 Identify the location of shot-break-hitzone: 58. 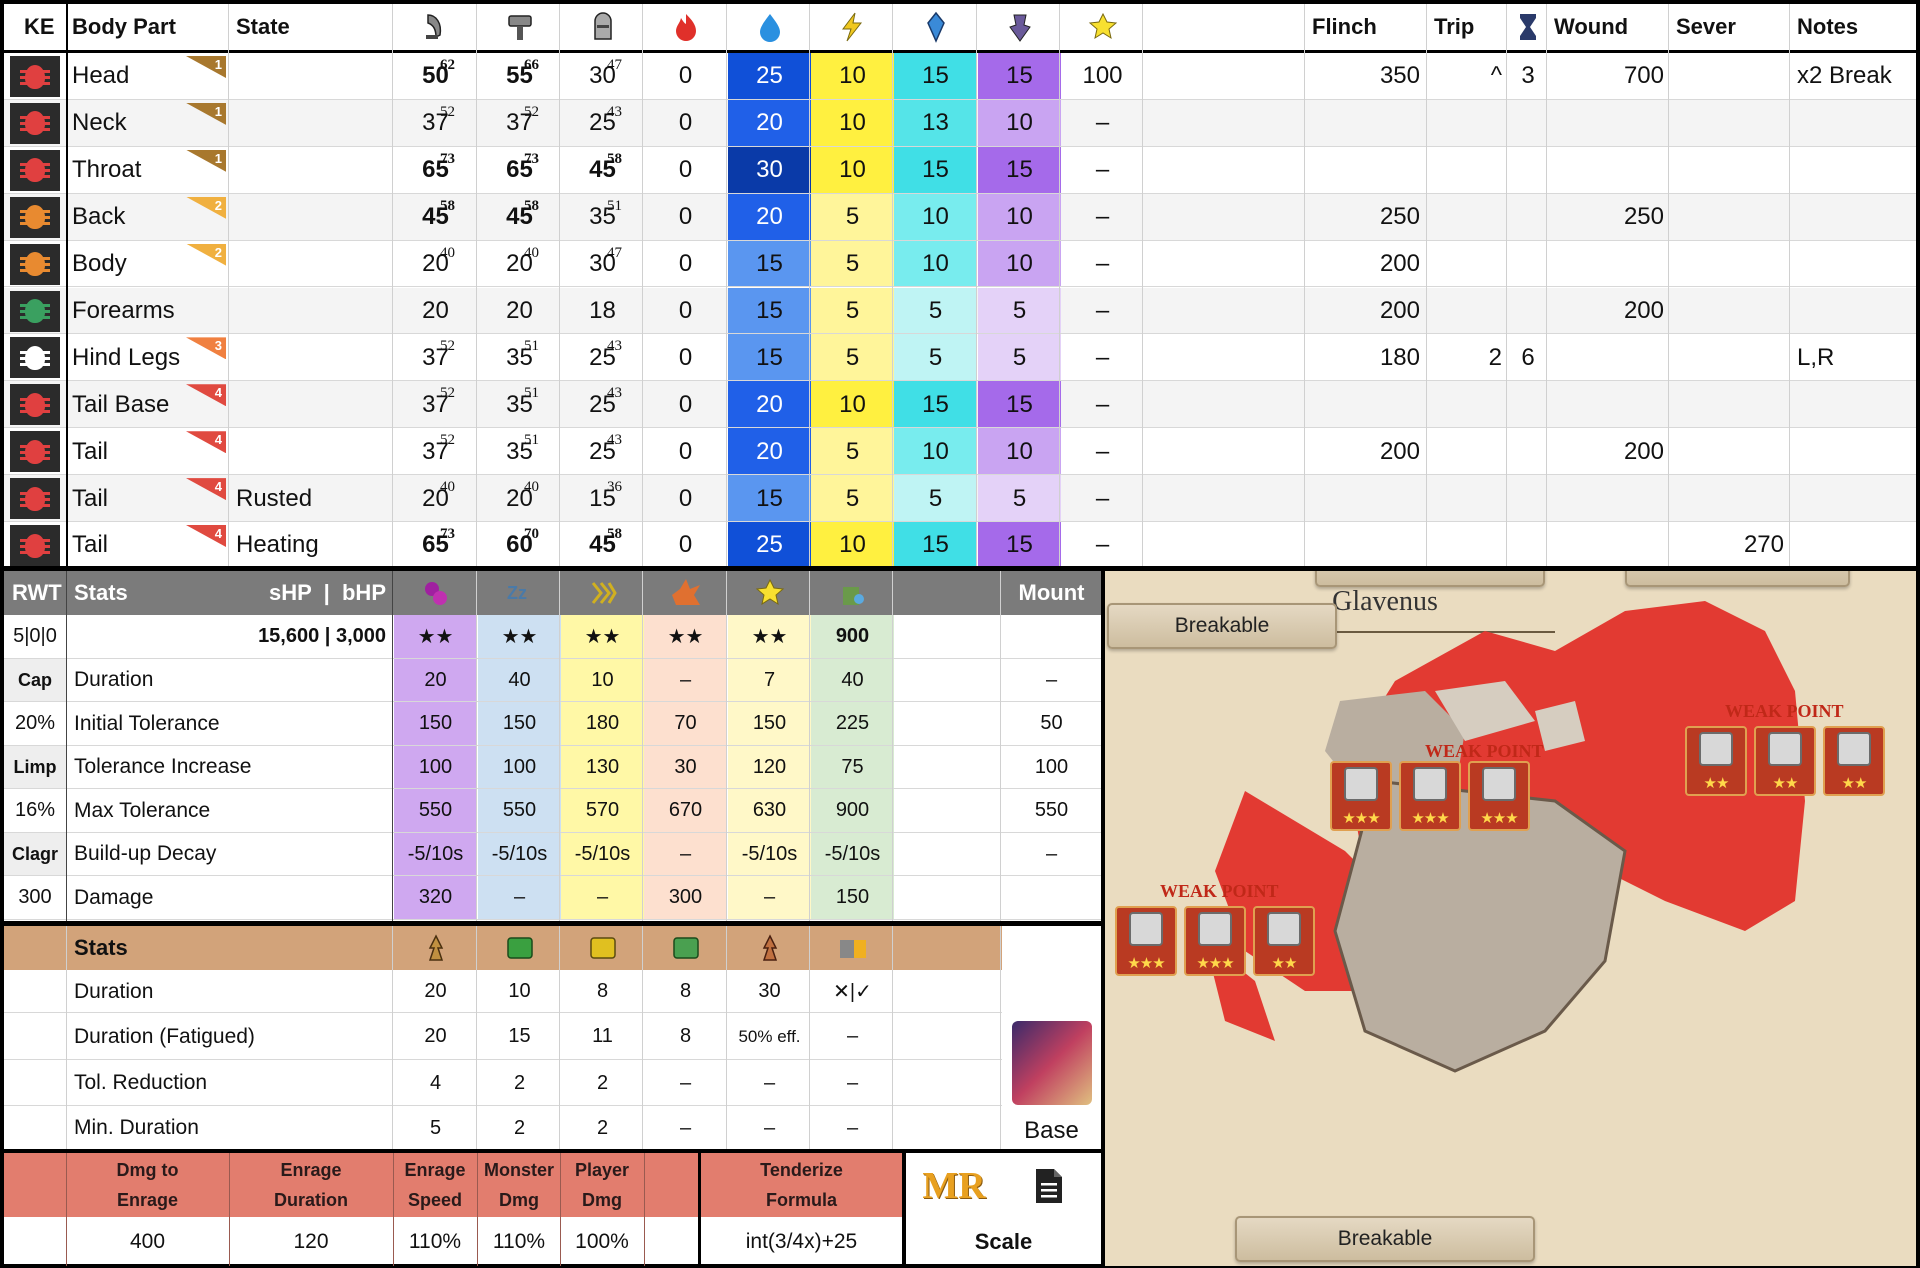
(614, 158).